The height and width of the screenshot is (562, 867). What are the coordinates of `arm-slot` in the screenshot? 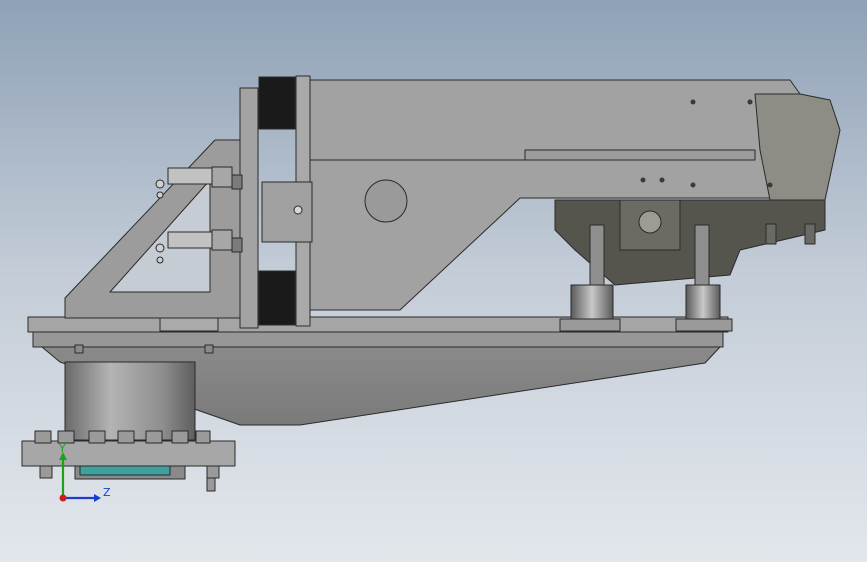 It's located at (640, 155).